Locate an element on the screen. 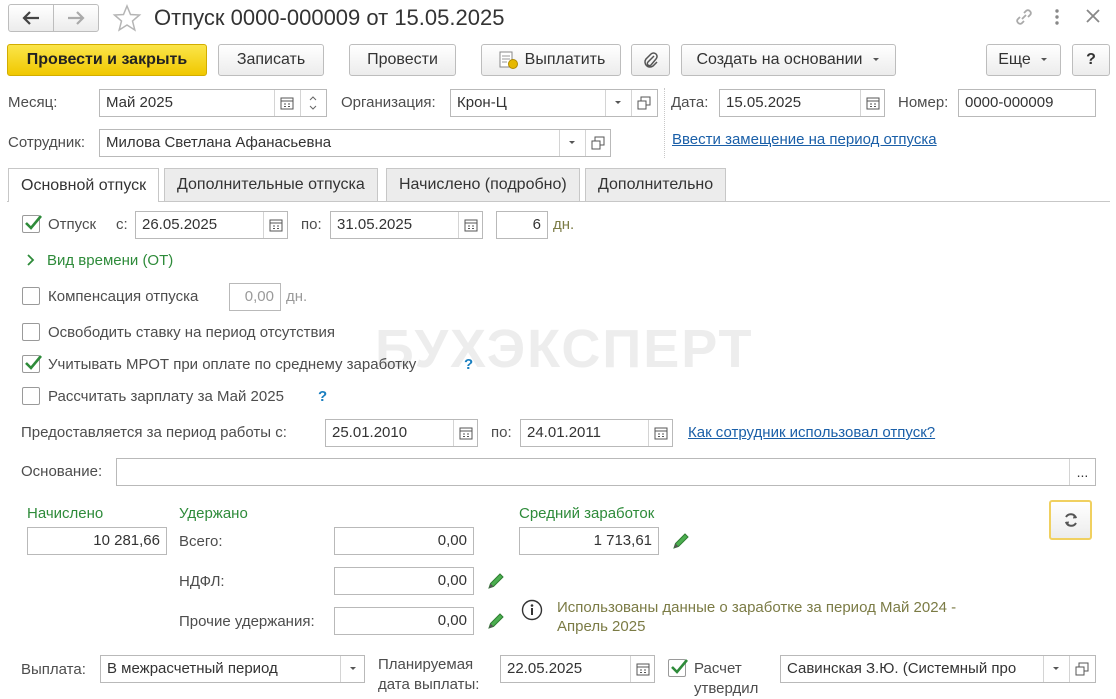 The width and height of the screenshot is (1116, 699). compensation-unit: дн. is located at coordinates (297, 296).